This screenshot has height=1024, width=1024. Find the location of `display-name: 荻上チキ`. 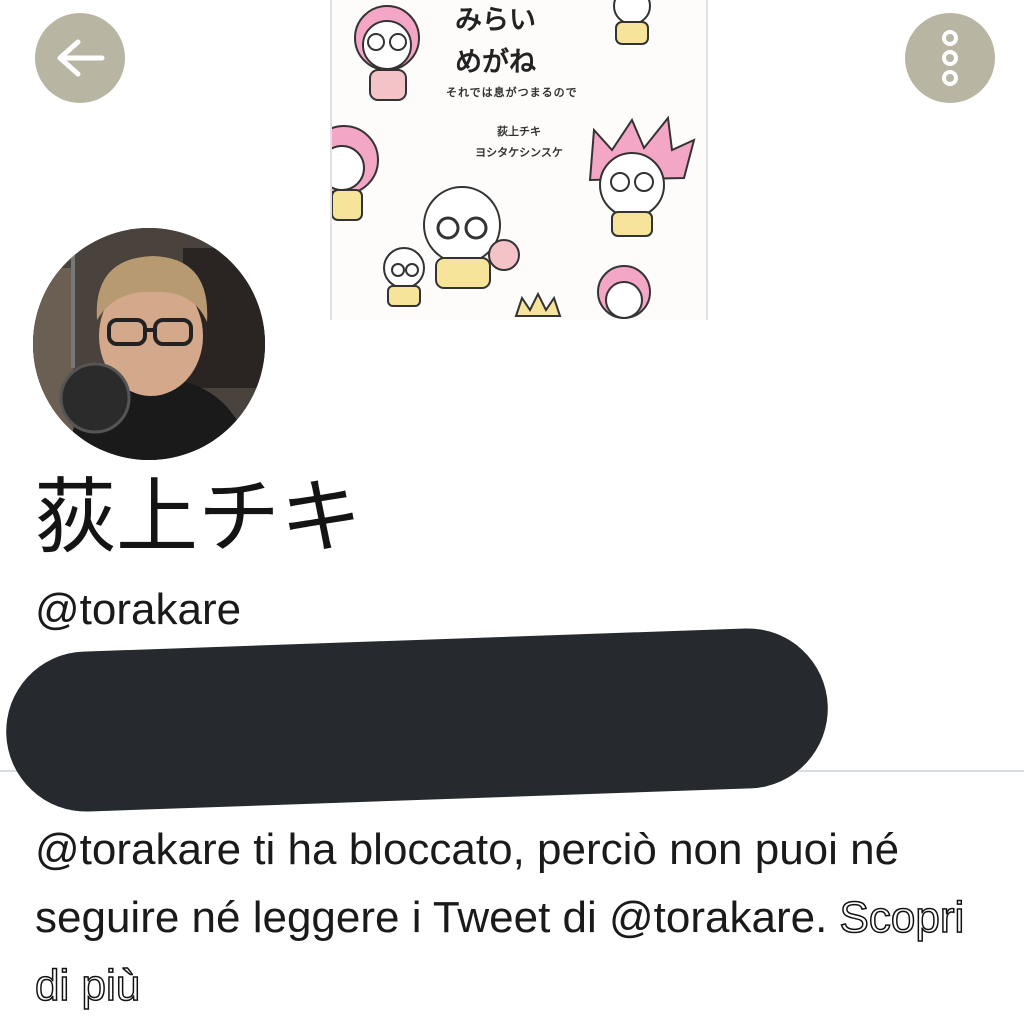

display-name: 荻上チキ is located at coordinates (198, 517).